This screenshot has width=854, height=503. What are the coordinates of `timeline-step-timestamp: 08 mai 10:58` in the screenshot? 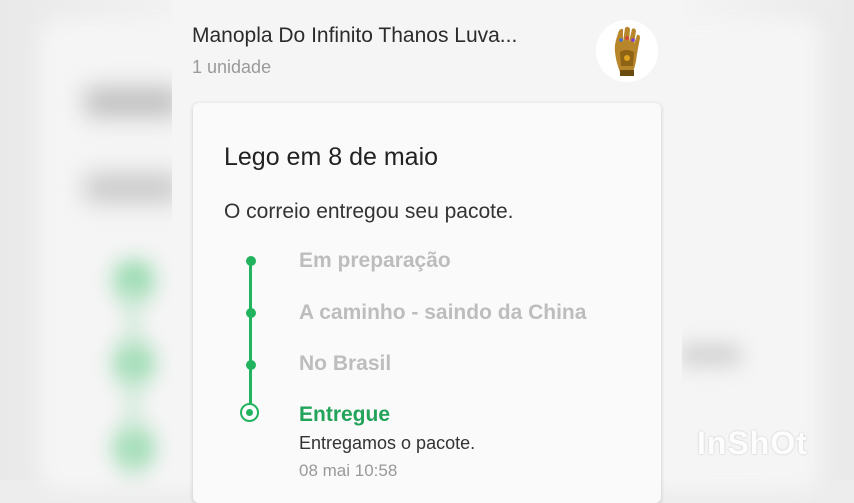 It's located at (348, 470).